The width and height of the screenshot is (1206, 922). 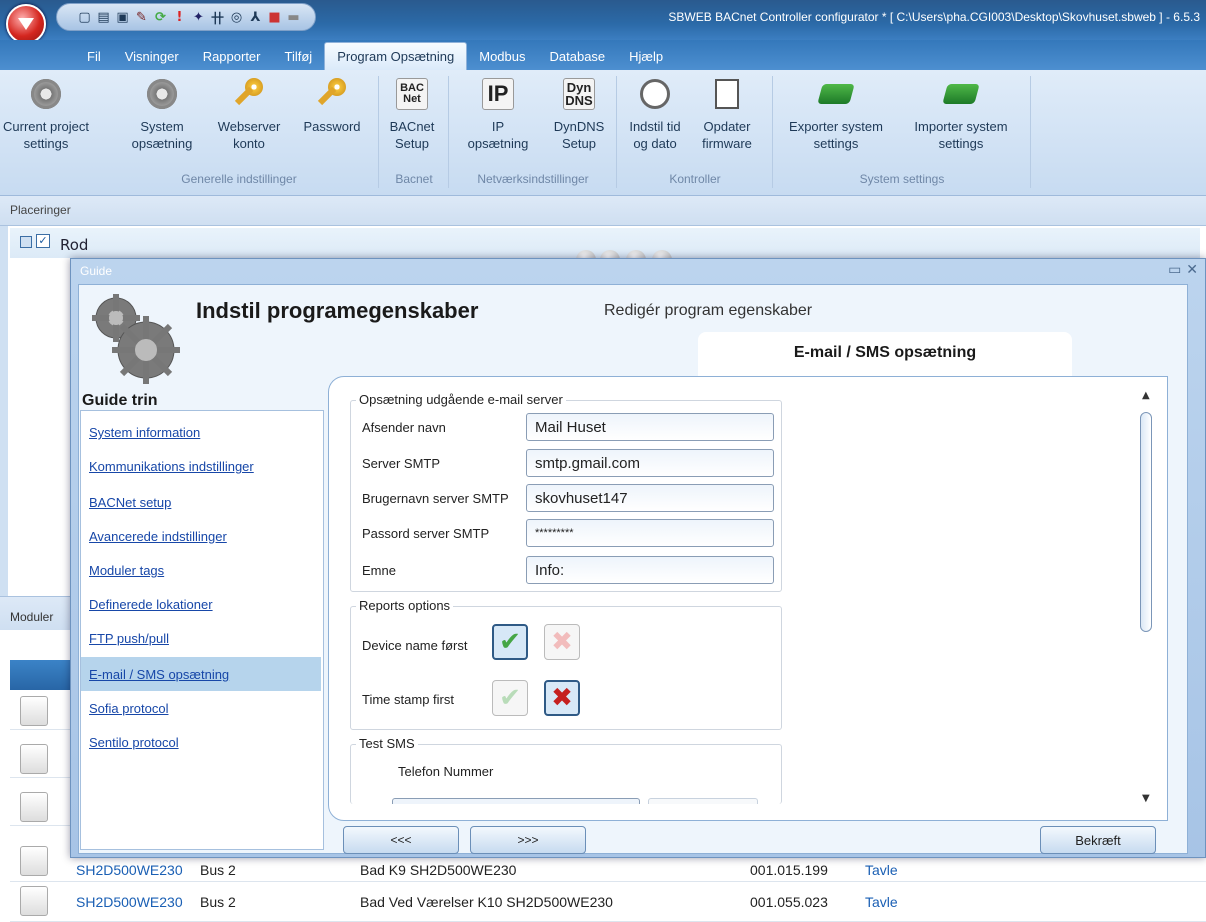 What do you see at coordinates (337, 310) in the screenshot?
I see `page-title: Indstil programegenskaber` at bounding box center [337, 310].